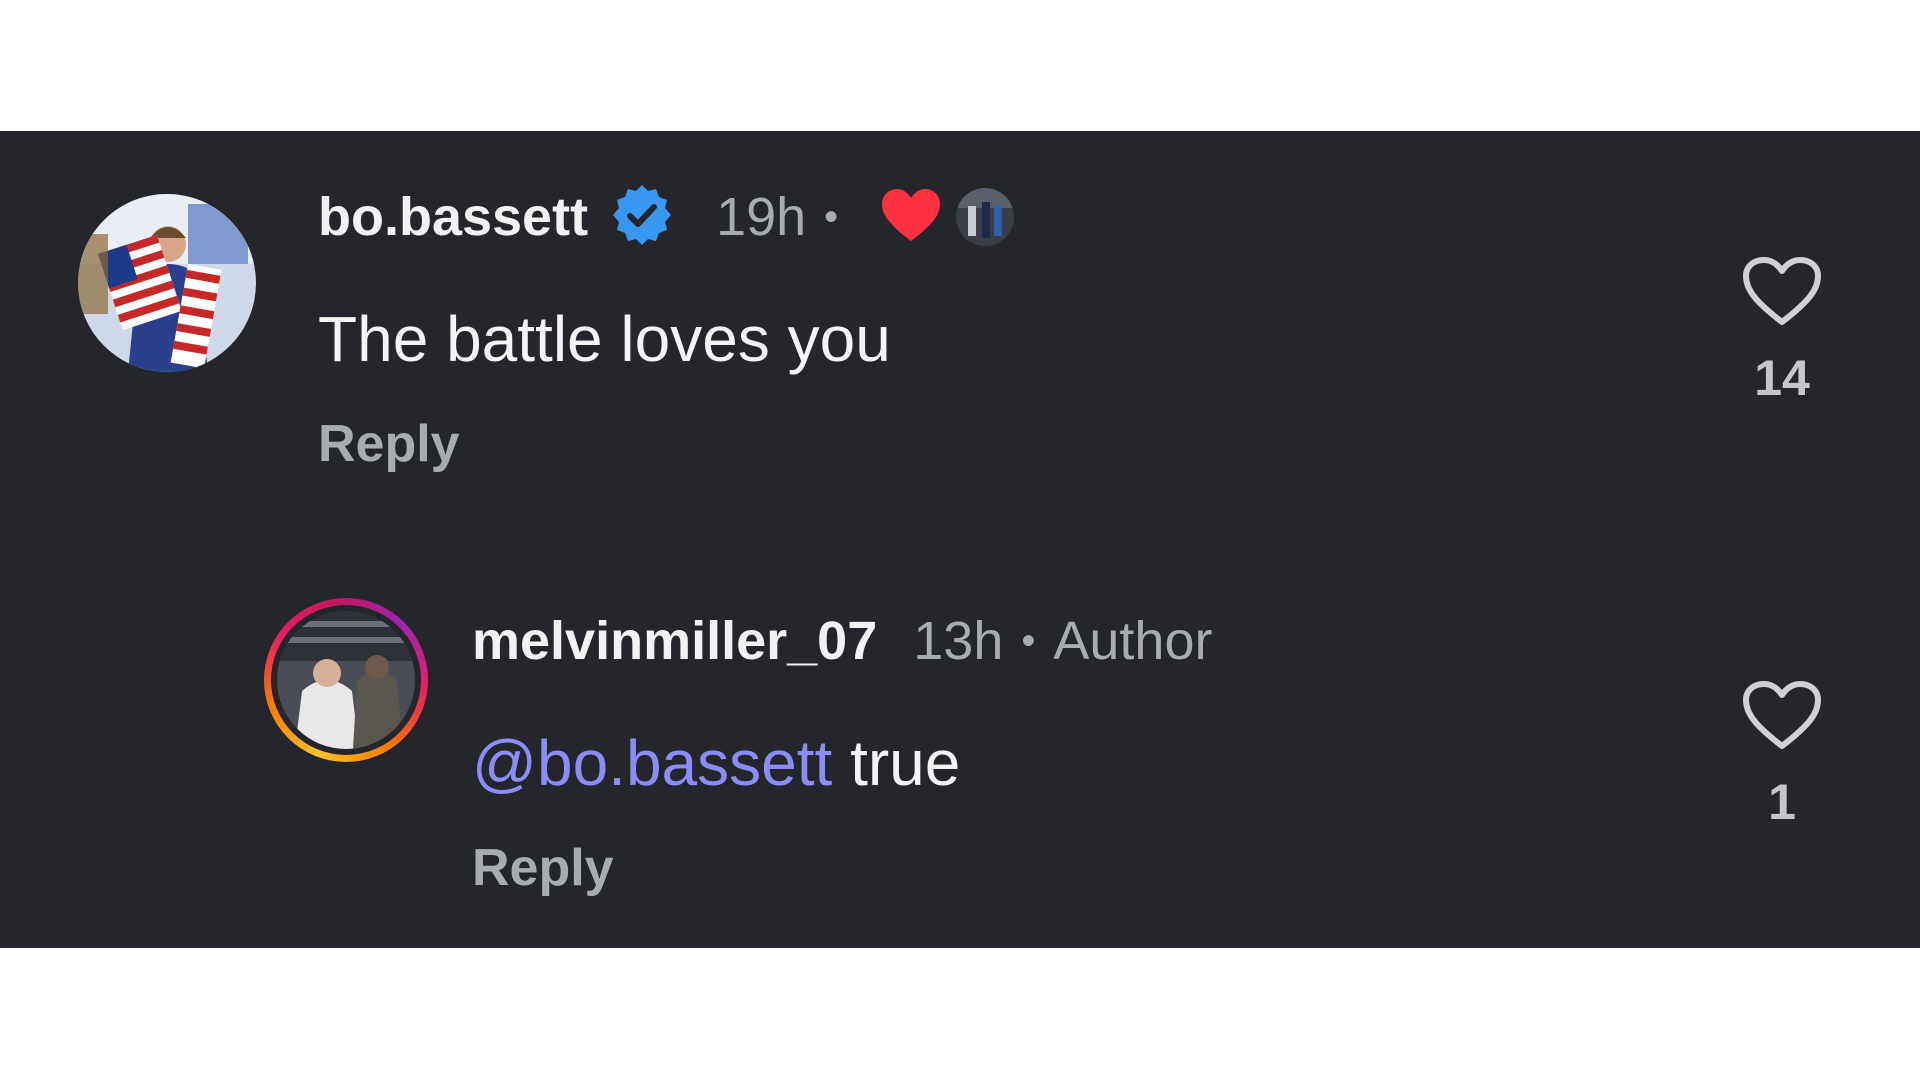 The image size is (1920, 1080). I want to click on comment-text: The battle loves you, so click(604, 339).